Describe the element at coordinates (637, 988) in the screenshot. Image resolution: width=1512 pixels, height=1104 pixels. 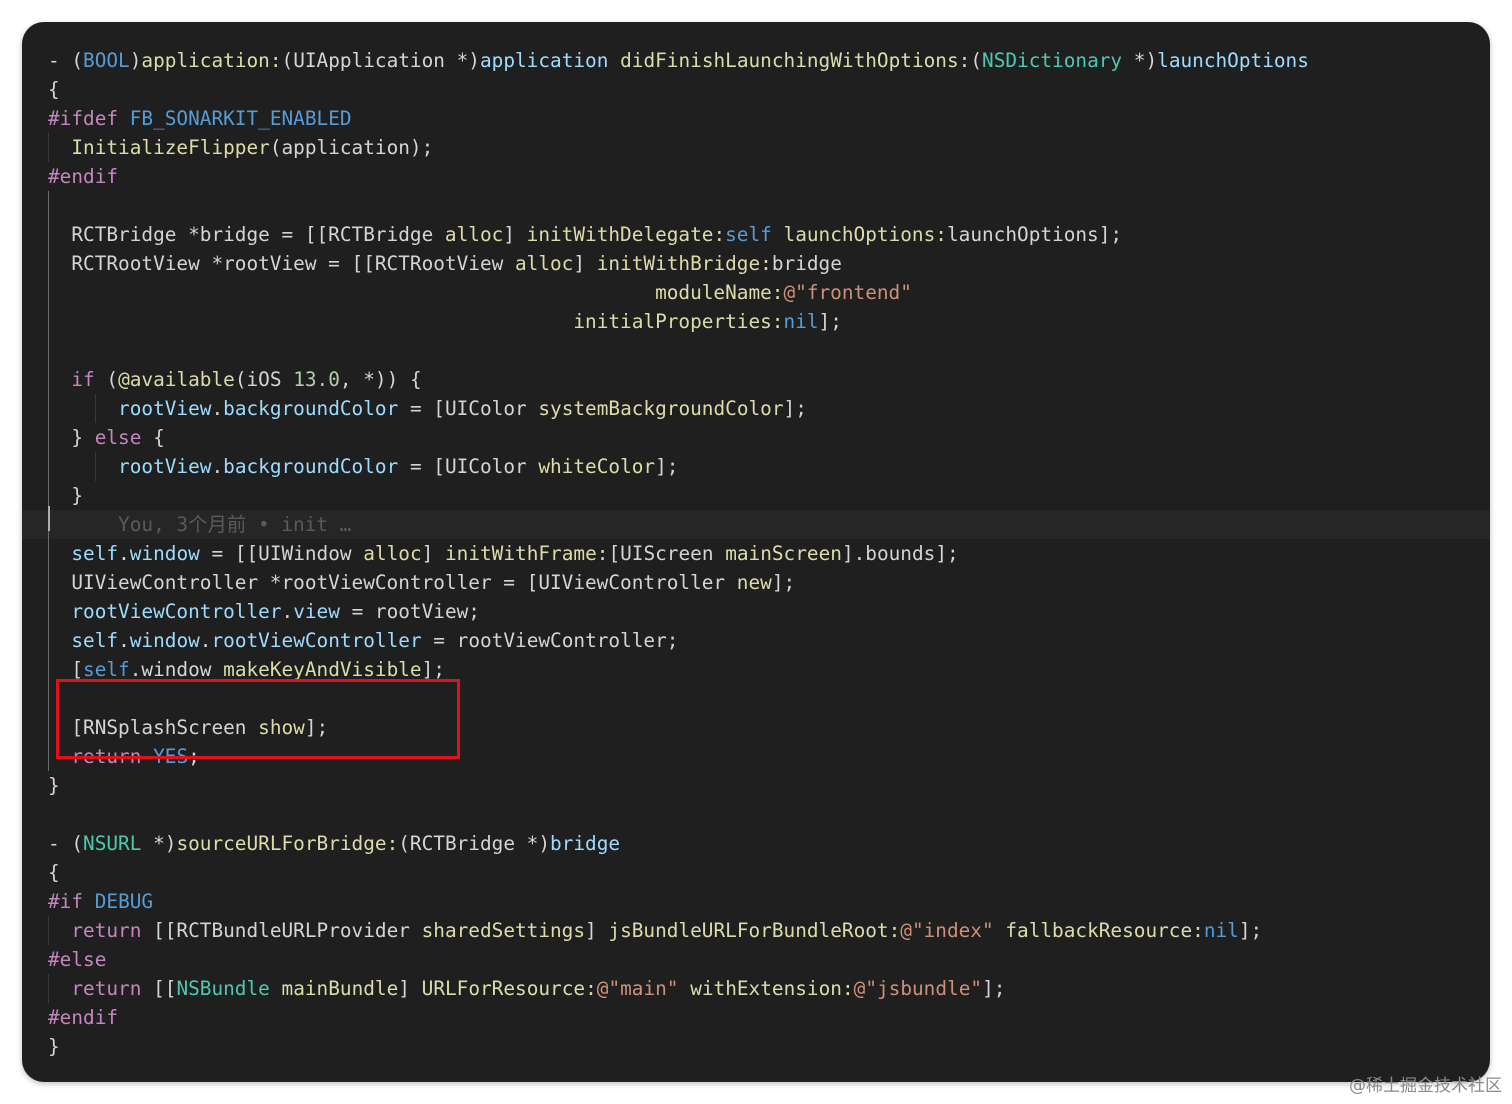
I see `code-token: @"main"` at that location.